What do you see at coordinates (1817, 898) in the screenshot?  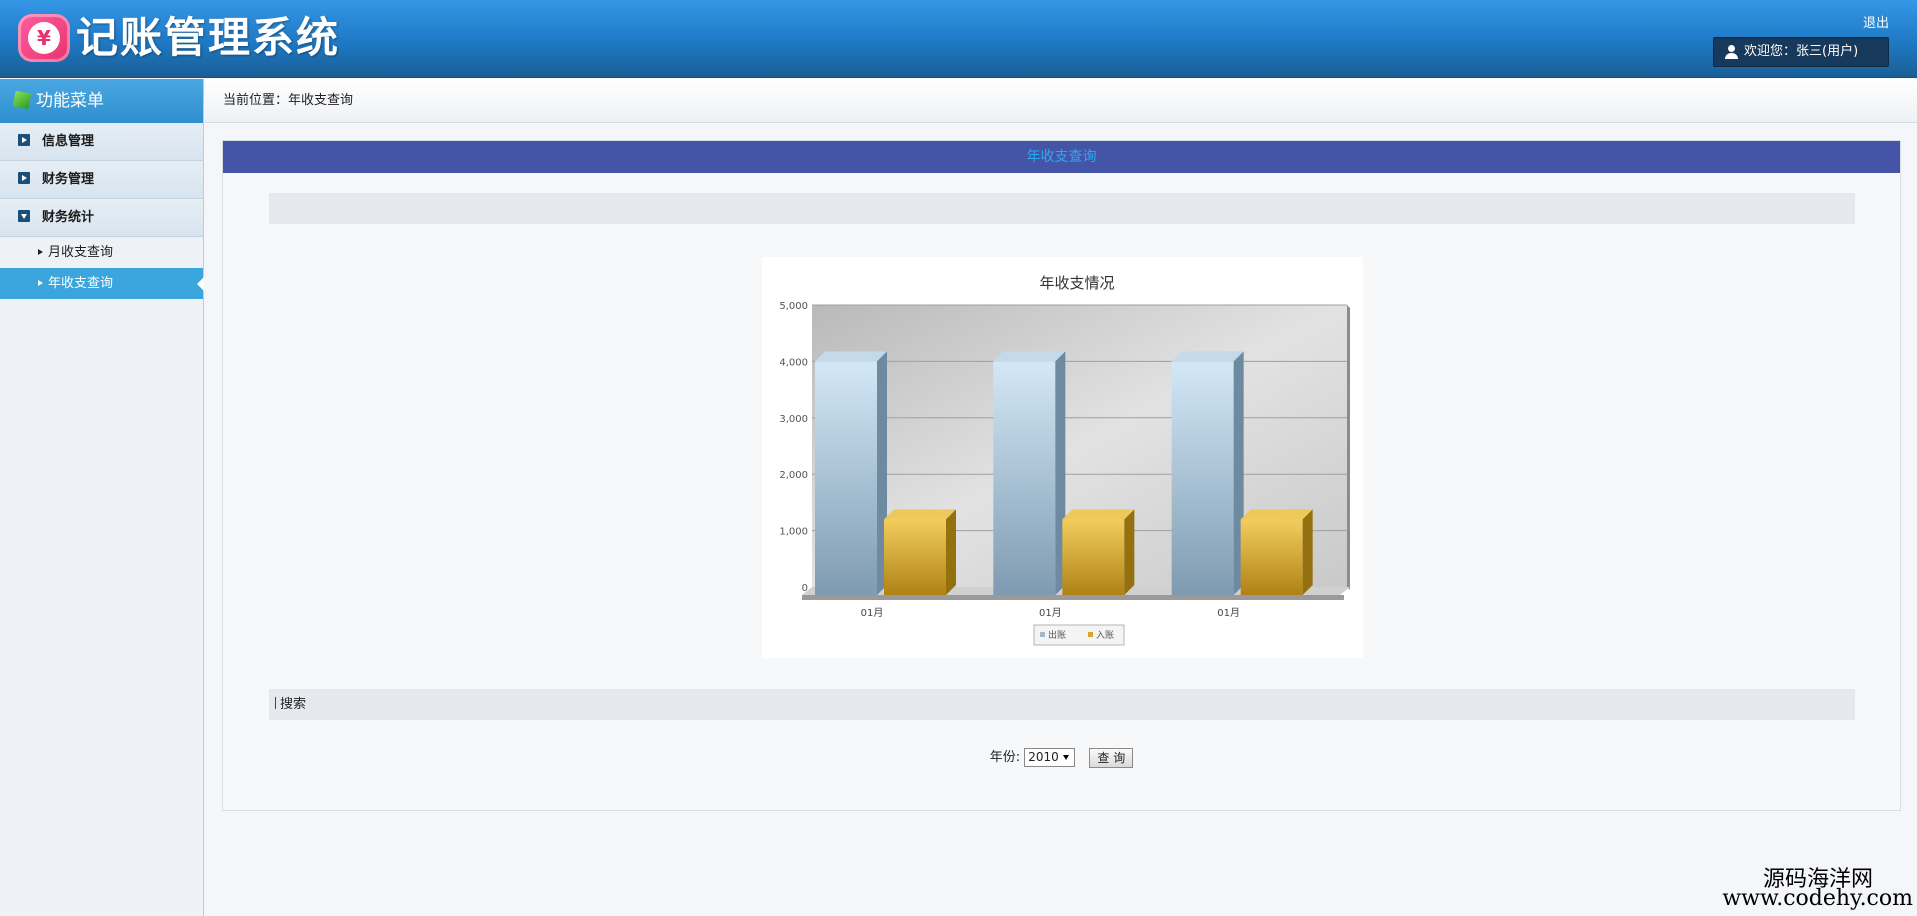 I see `watermark-url: www.codehy.com` at bounding box center [1817, 898].